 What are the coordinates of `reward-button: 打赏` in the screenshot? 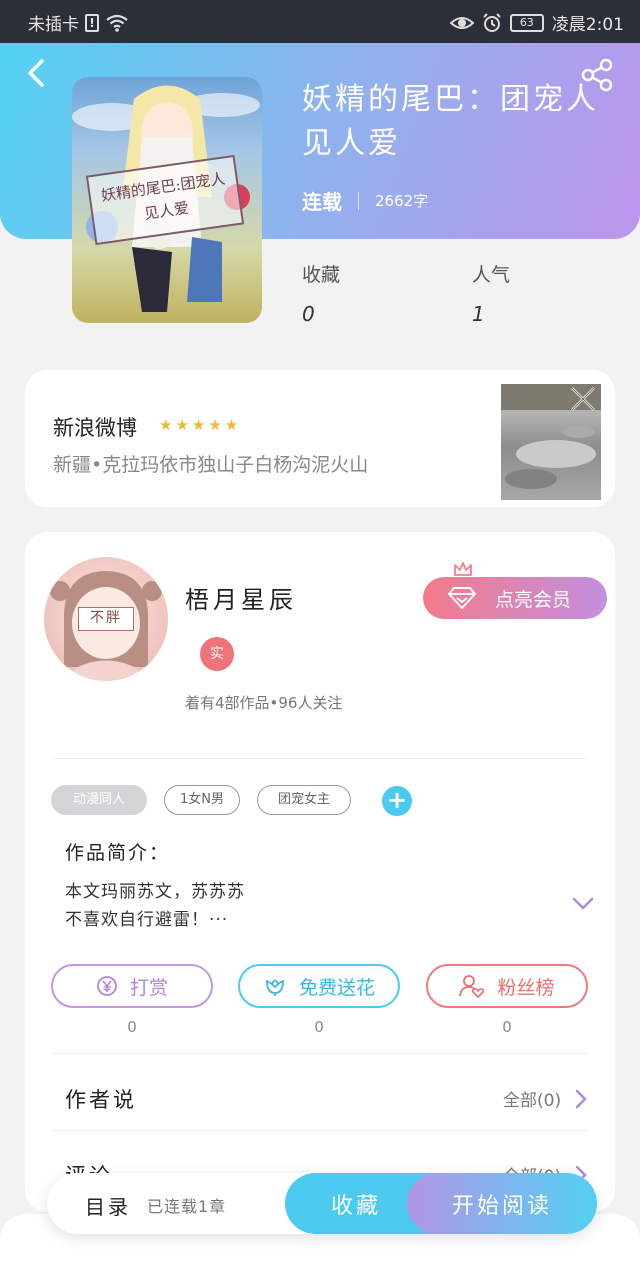 It's located at (132, 986).